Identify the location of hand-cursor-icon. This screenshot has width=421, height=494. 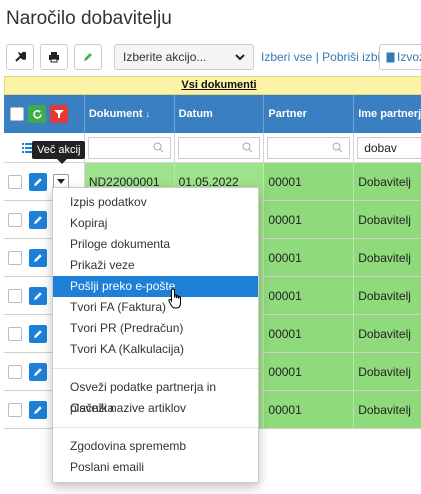
(174, 298).